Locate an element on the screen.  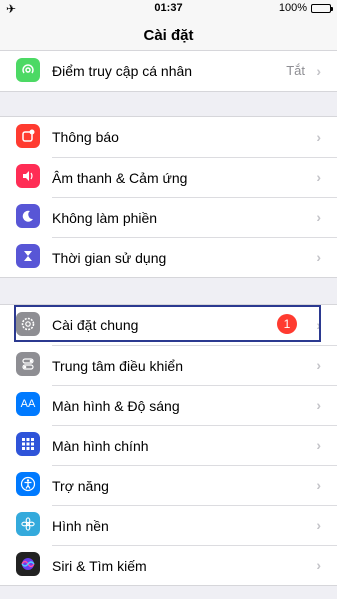
settings-row-sounds: Âm thanh & Cảm ứng › is located at coordinates (168, 177).